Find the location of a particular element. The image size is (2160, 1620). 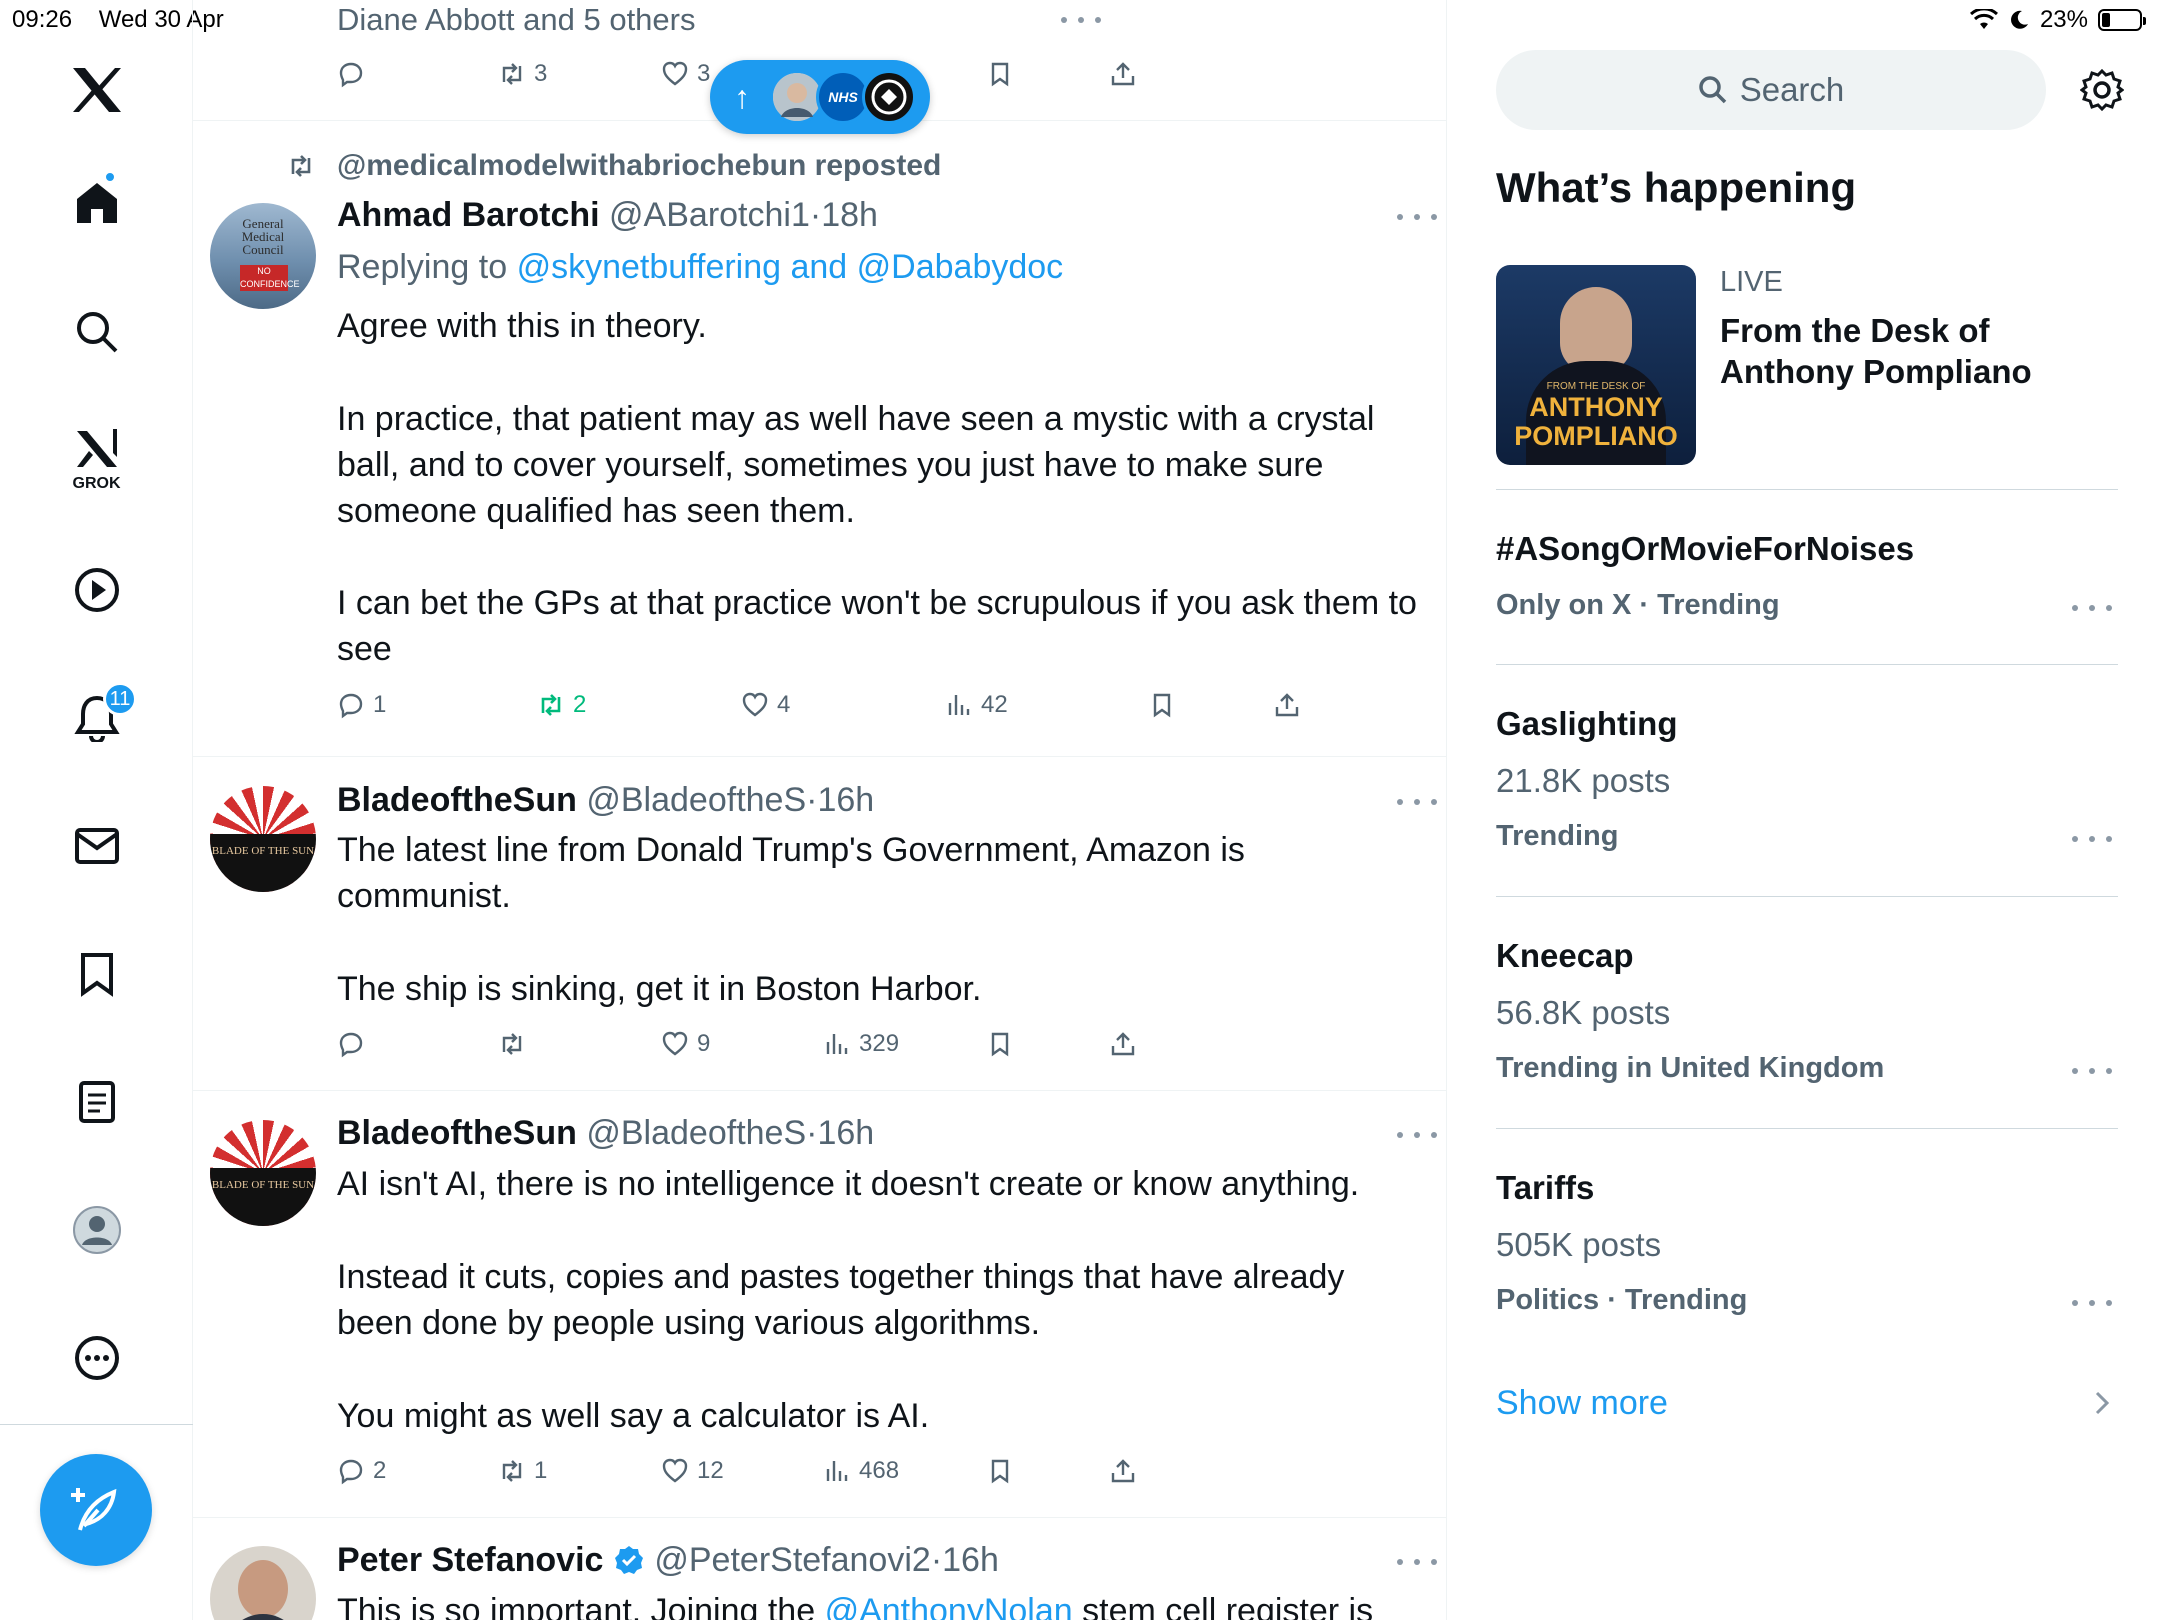

post-header: Ahmad Barotchi @ABarotchi1·18h is located at coordinates (607, 215).